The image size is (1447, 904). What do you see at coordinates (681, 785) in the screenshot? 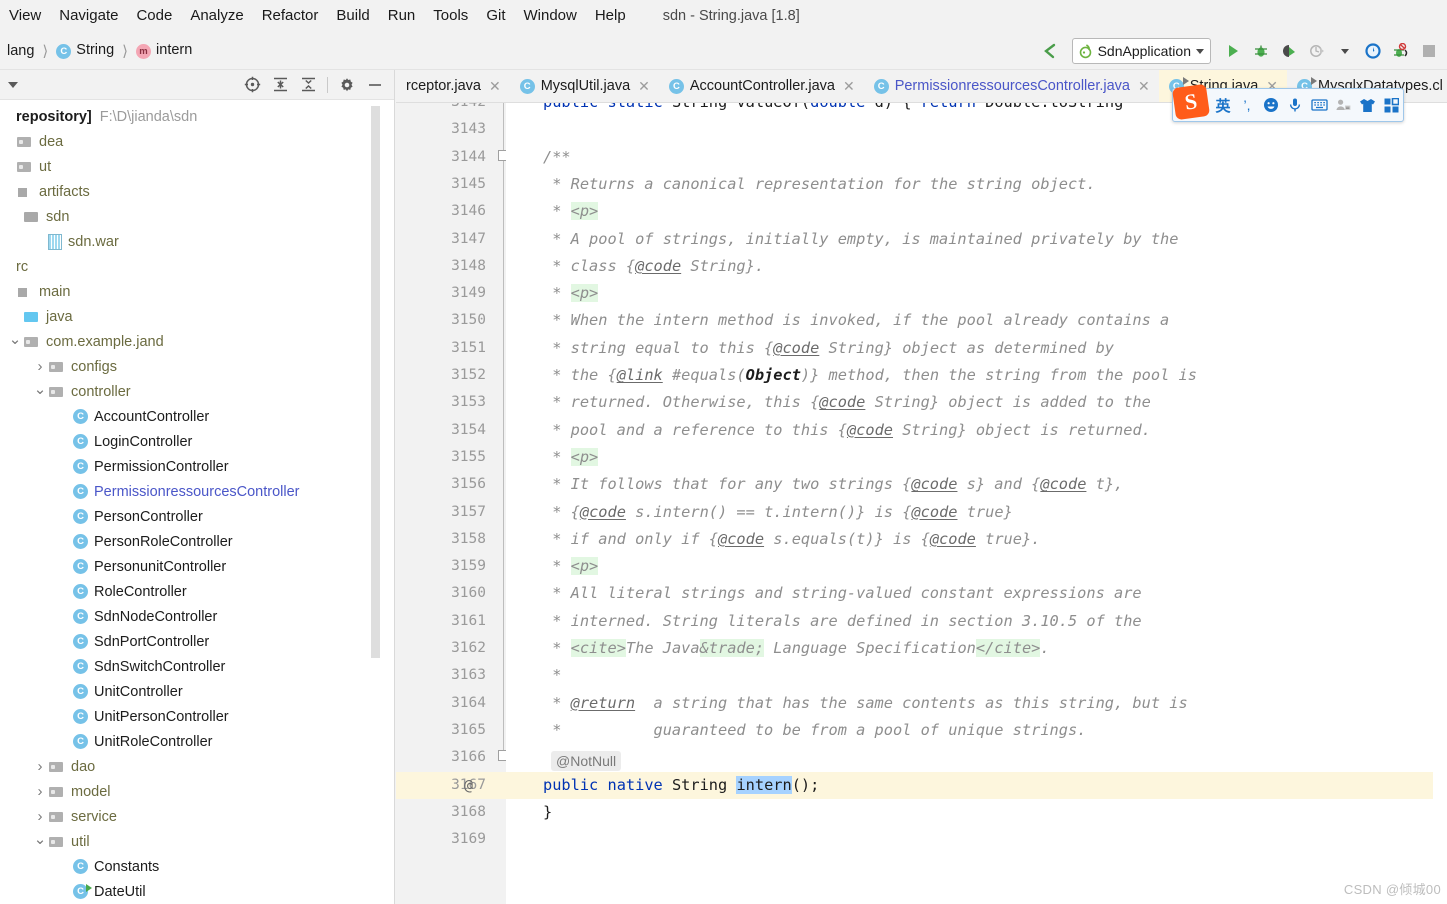
I see `code-line: public native String intern();` at bounding box center [681, 785].